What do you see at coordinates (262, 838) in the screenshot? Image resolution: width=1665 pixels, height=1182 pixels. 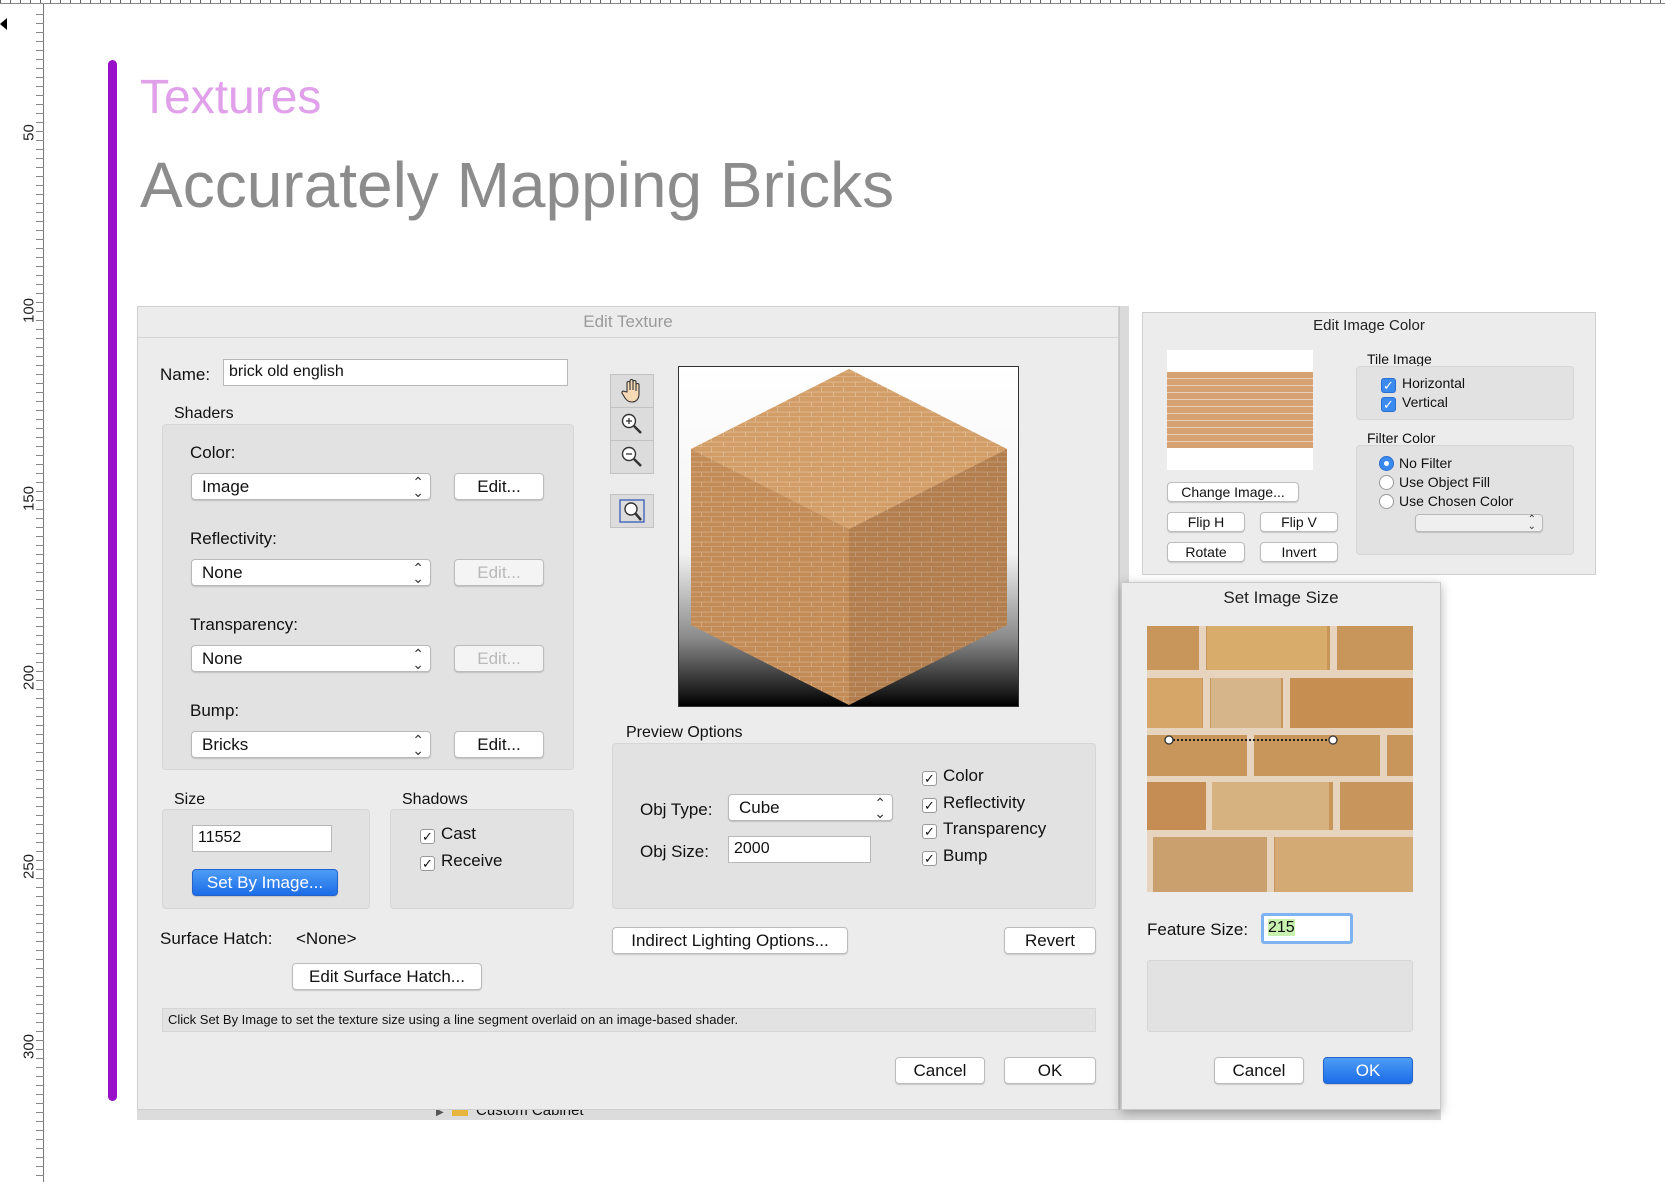 I see `size-field: 11552` at bounding box center [262, 838].